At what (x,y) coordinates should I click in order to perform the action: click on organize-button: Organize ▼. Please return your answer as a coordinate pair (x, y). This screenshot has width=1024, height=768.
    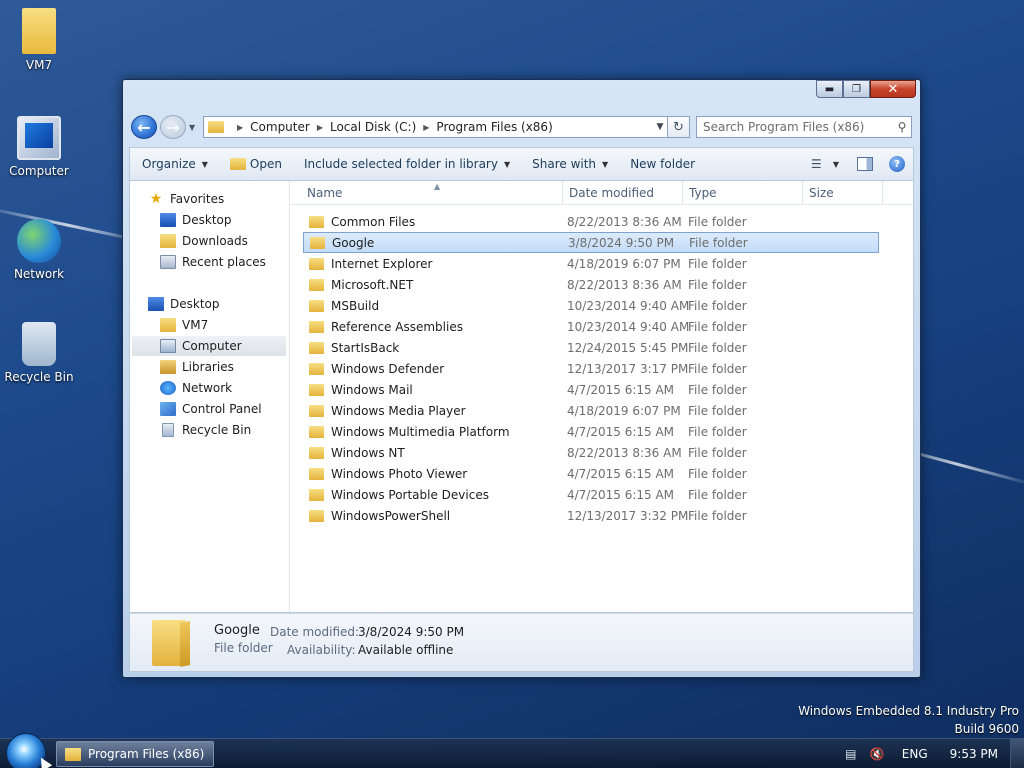
    Looking at the image, I should click on (175, 164).